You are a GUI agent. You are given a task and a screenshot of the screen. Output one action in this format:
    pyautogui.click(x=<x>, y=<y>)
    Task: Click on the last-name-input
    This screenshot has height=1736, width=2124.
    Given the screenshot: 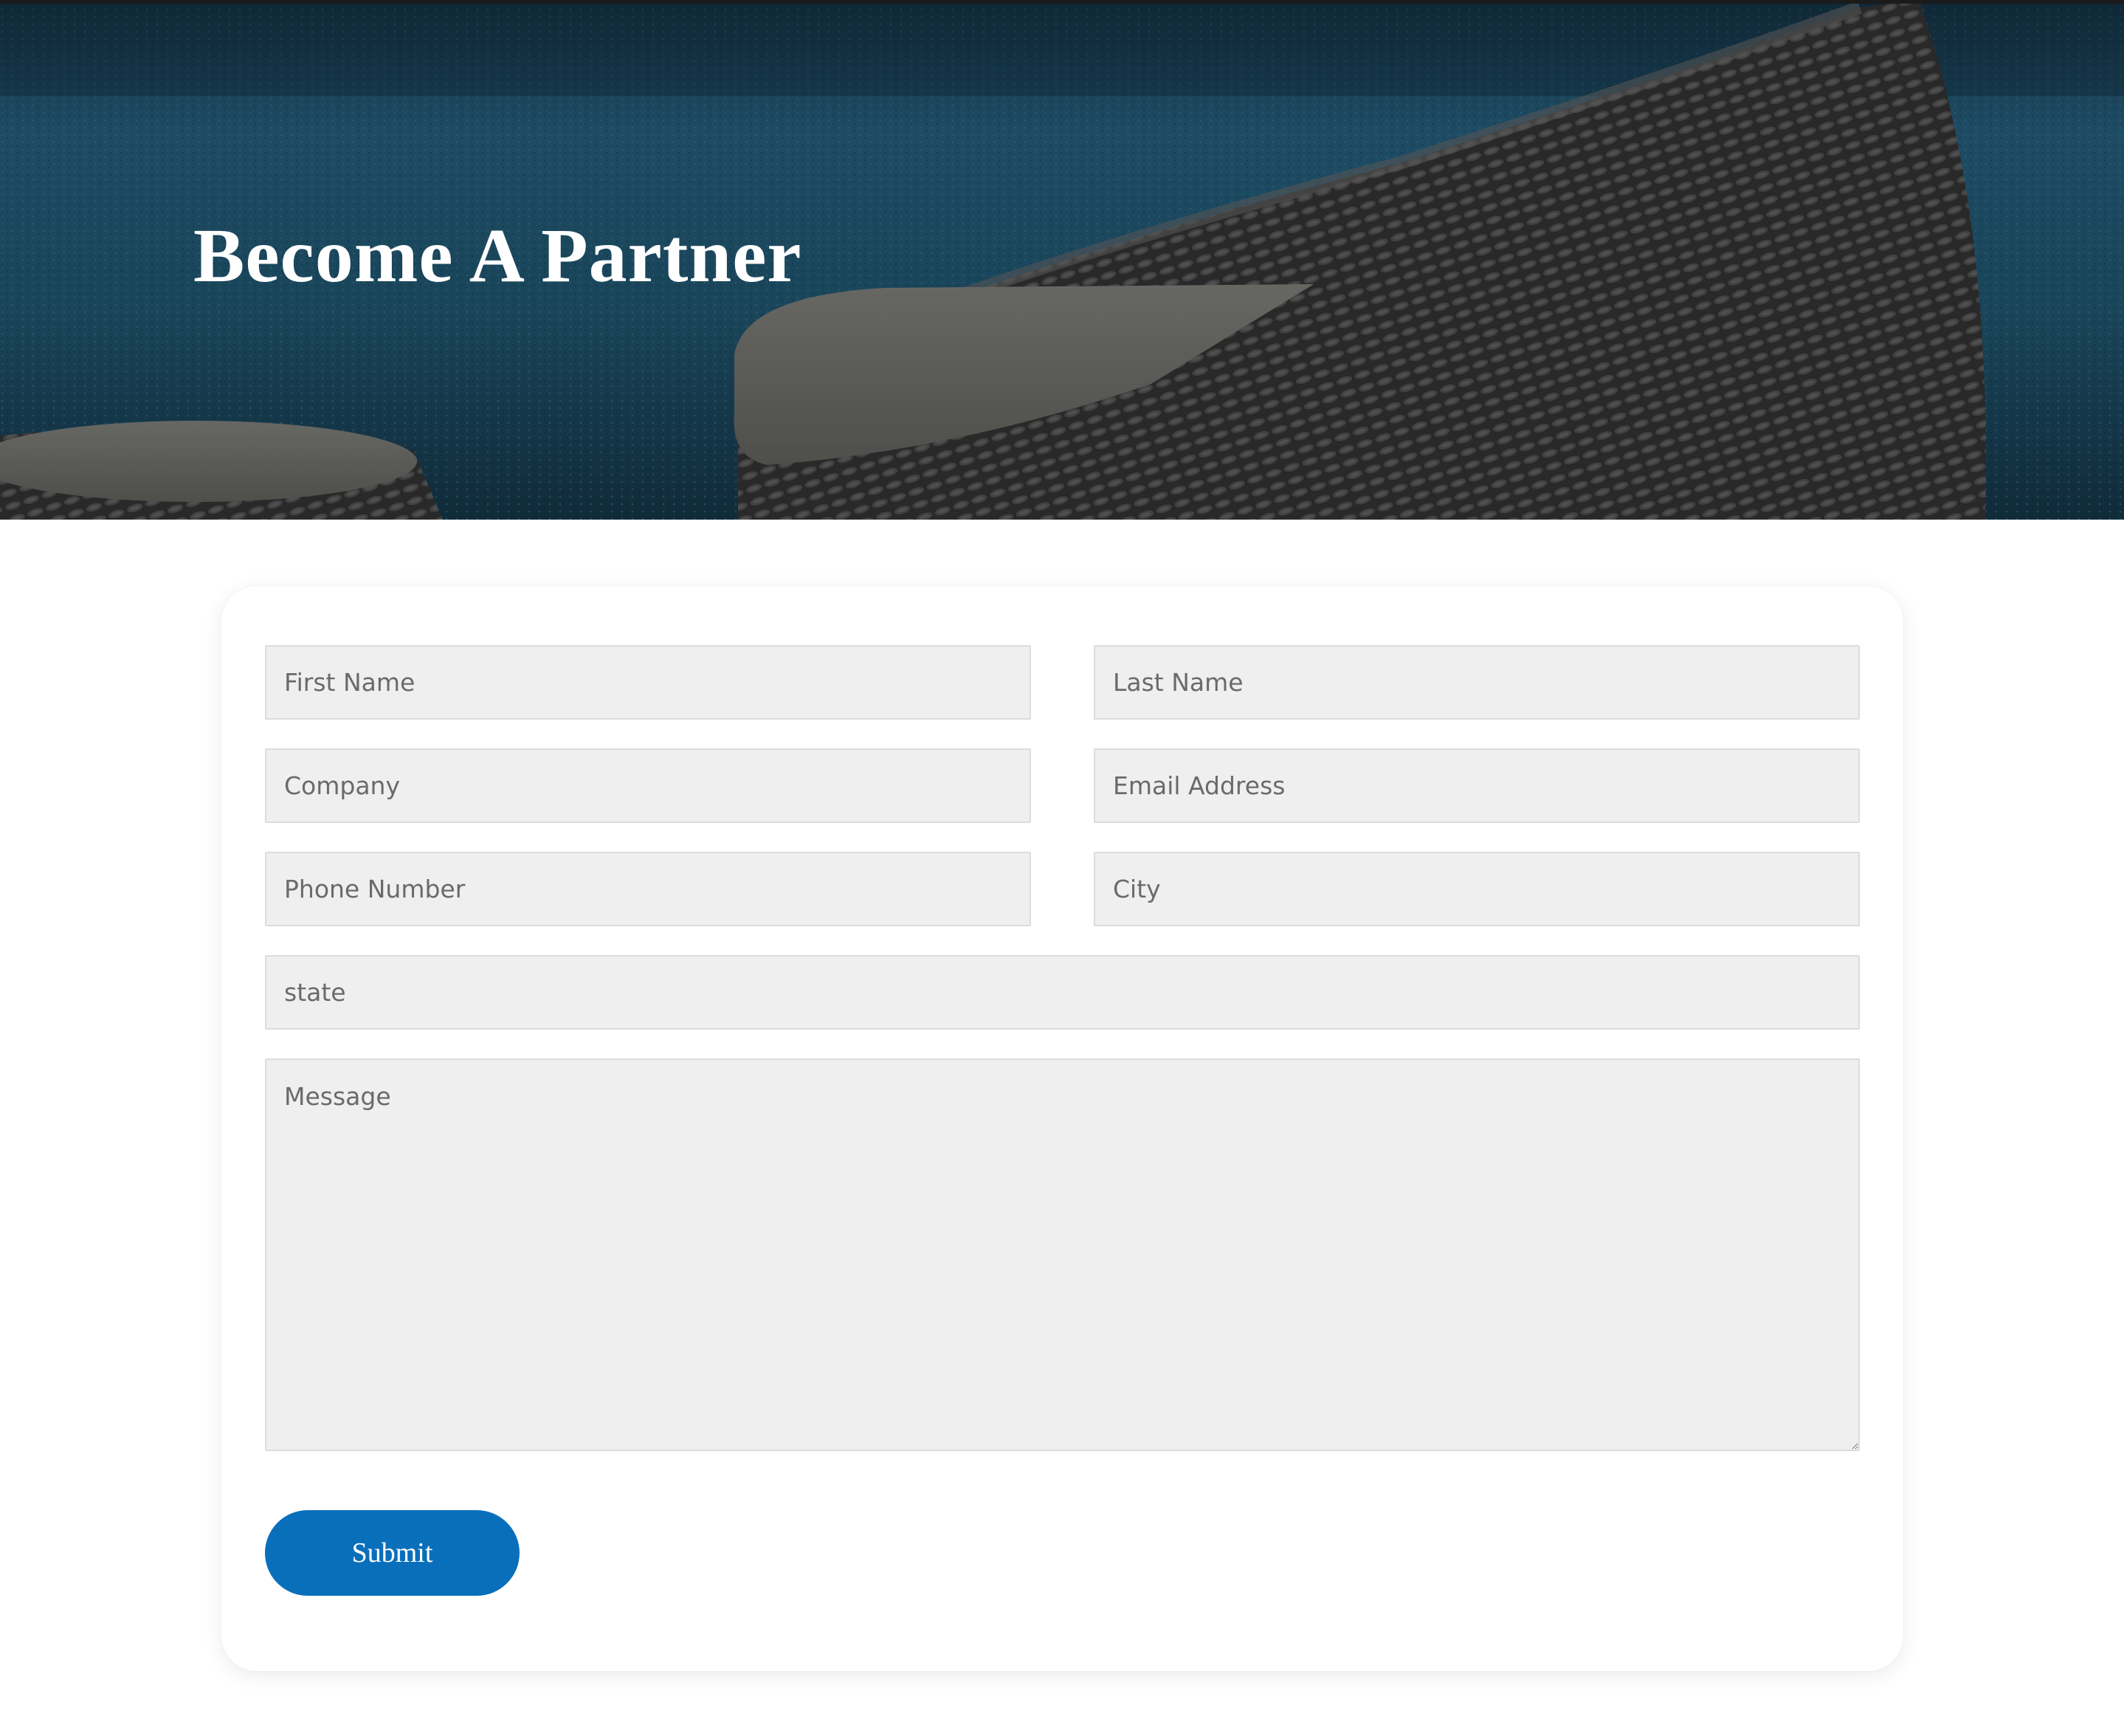 What is the action you would take?
    pyautogui.click(x=1477, y=682)
    